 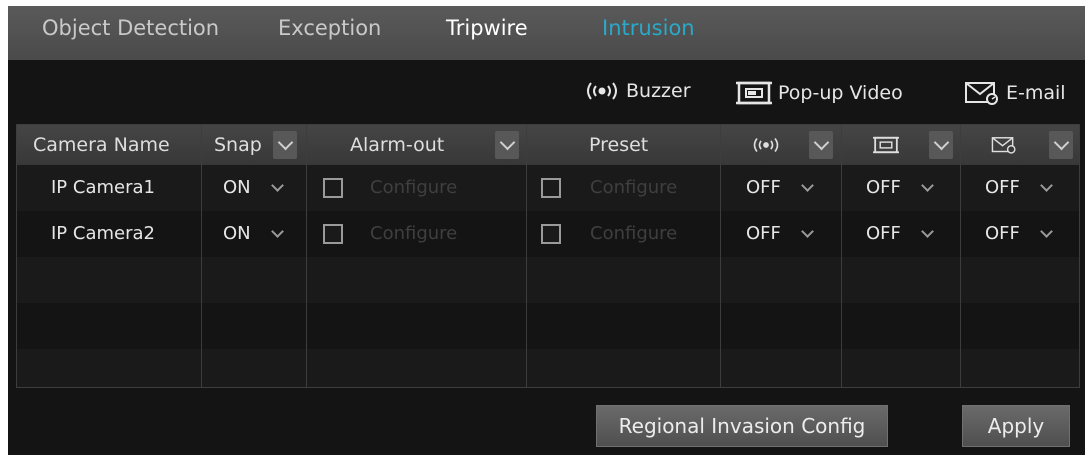 I want to click on snap-header-dropdown, so click(x=285, y=145).